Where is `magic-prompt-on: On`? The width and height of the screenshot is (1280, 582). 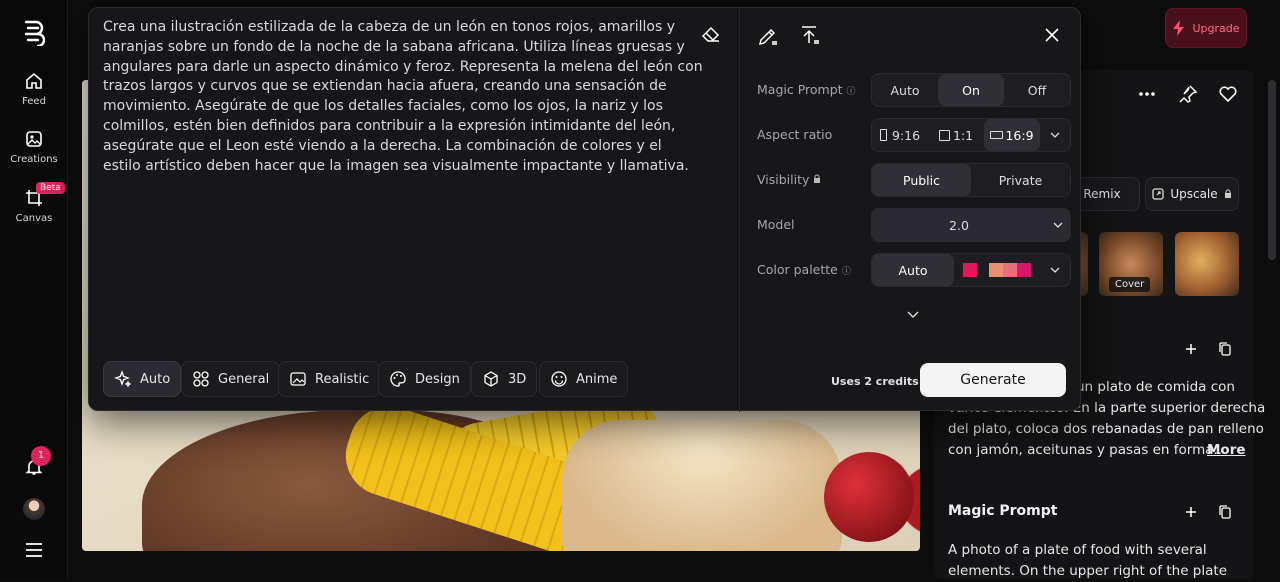
magic-prompt-on: On is located at coordinates (971, 90).